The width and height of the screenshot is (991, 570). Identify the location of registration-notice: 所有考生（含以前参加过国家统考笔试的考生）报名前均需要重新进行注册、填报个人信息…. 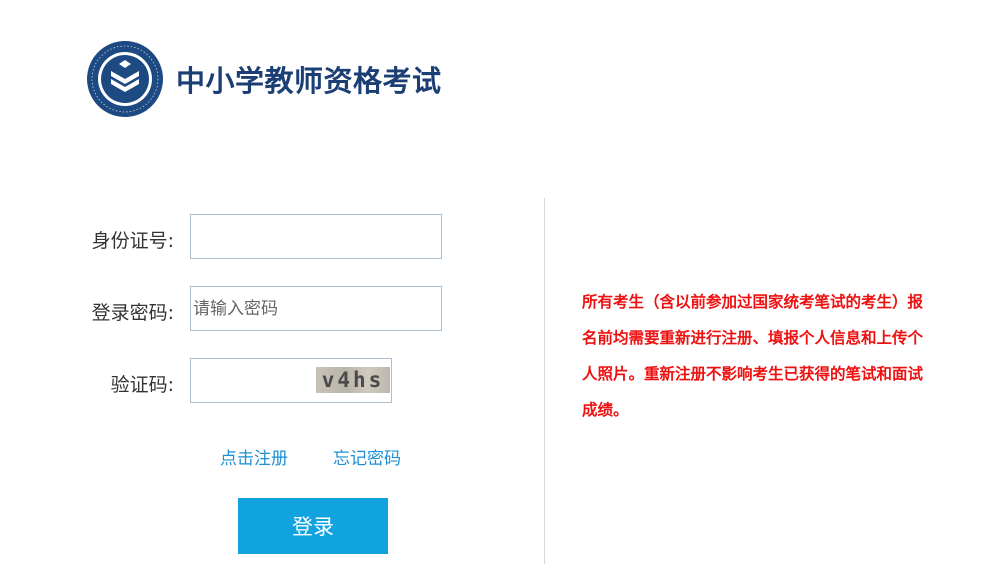
(753, 356).